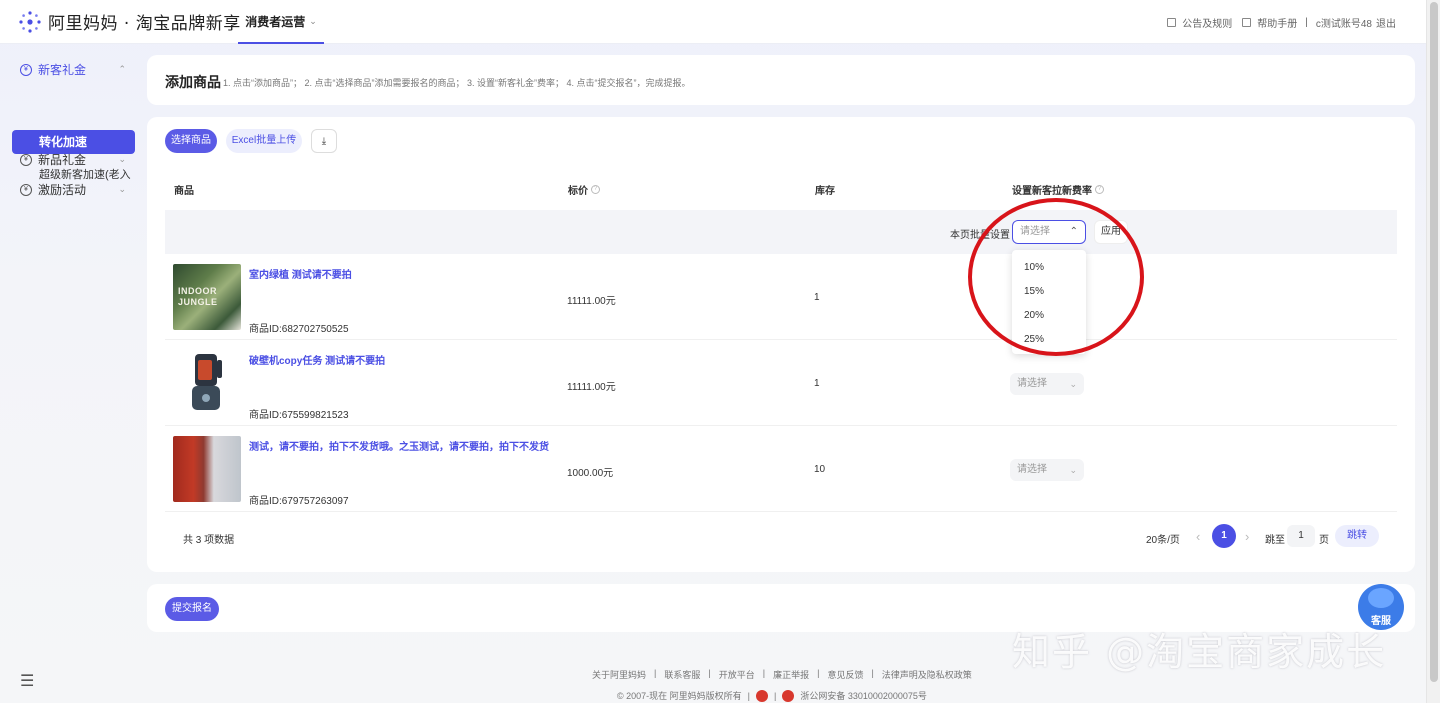 The image size is (1440, 703). I want to click on jump-to-label: 跳至, so click(1275, 540).